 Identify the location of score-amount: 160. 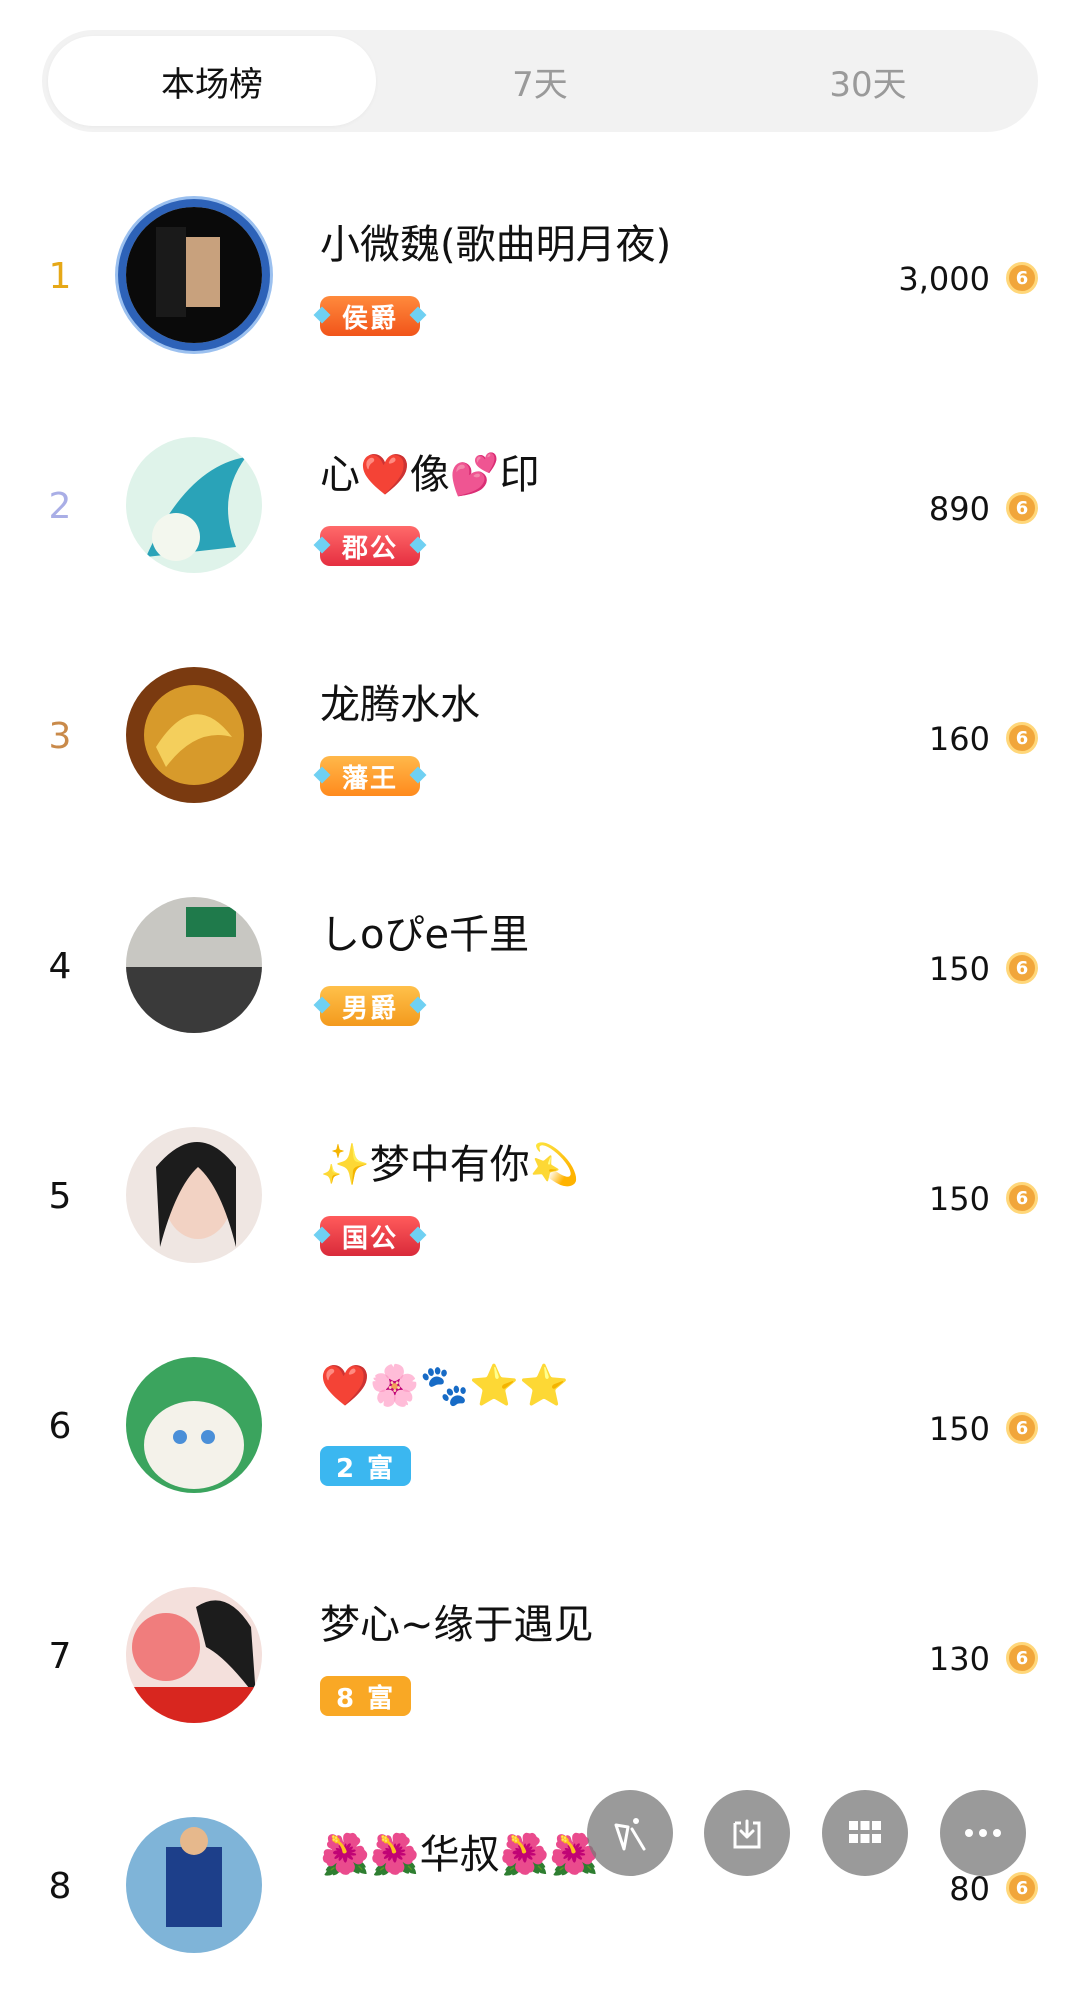
(959, 739).